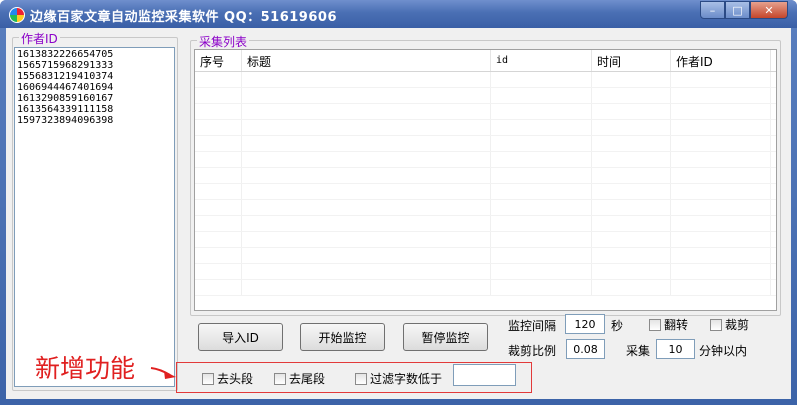  What do you see at coordinates (94, 76) in the screenshot?
I see `author-id-item: 1556831219410374` at bounding box center [94, 76].